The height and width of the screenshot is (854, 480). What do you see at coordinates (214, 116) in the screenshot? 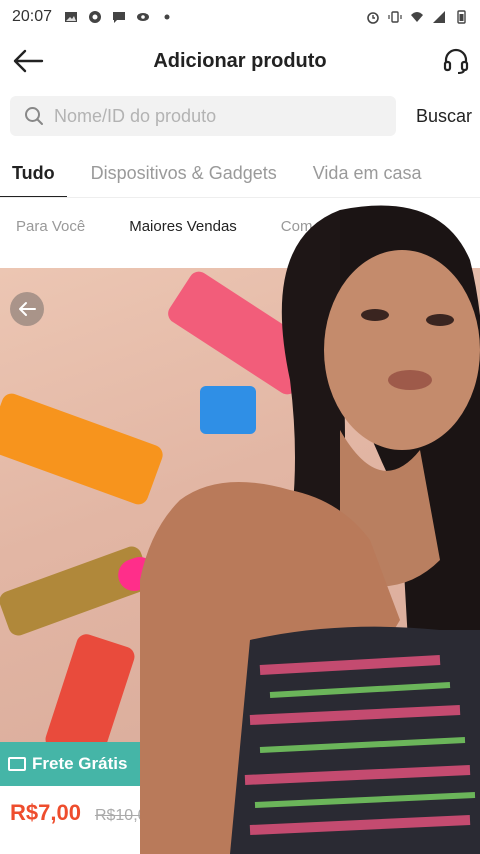
I see `search-input` at bounding box center [214, 116].